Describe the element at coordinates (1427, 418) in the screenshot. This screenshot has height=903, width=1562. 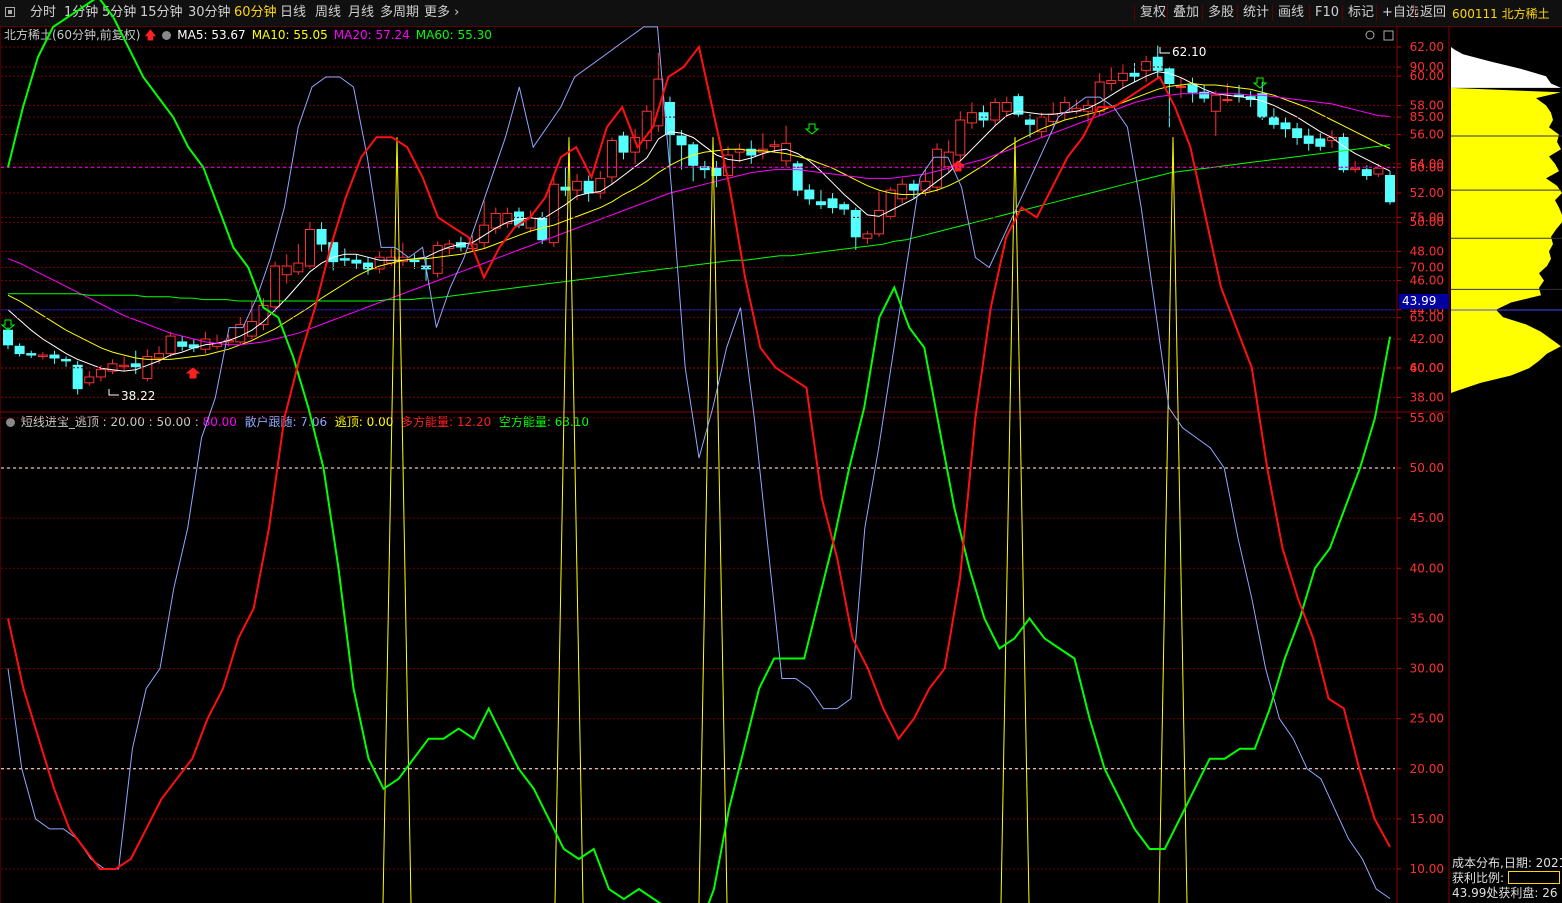
I see `ind-axis-label: 55.00` at that location.